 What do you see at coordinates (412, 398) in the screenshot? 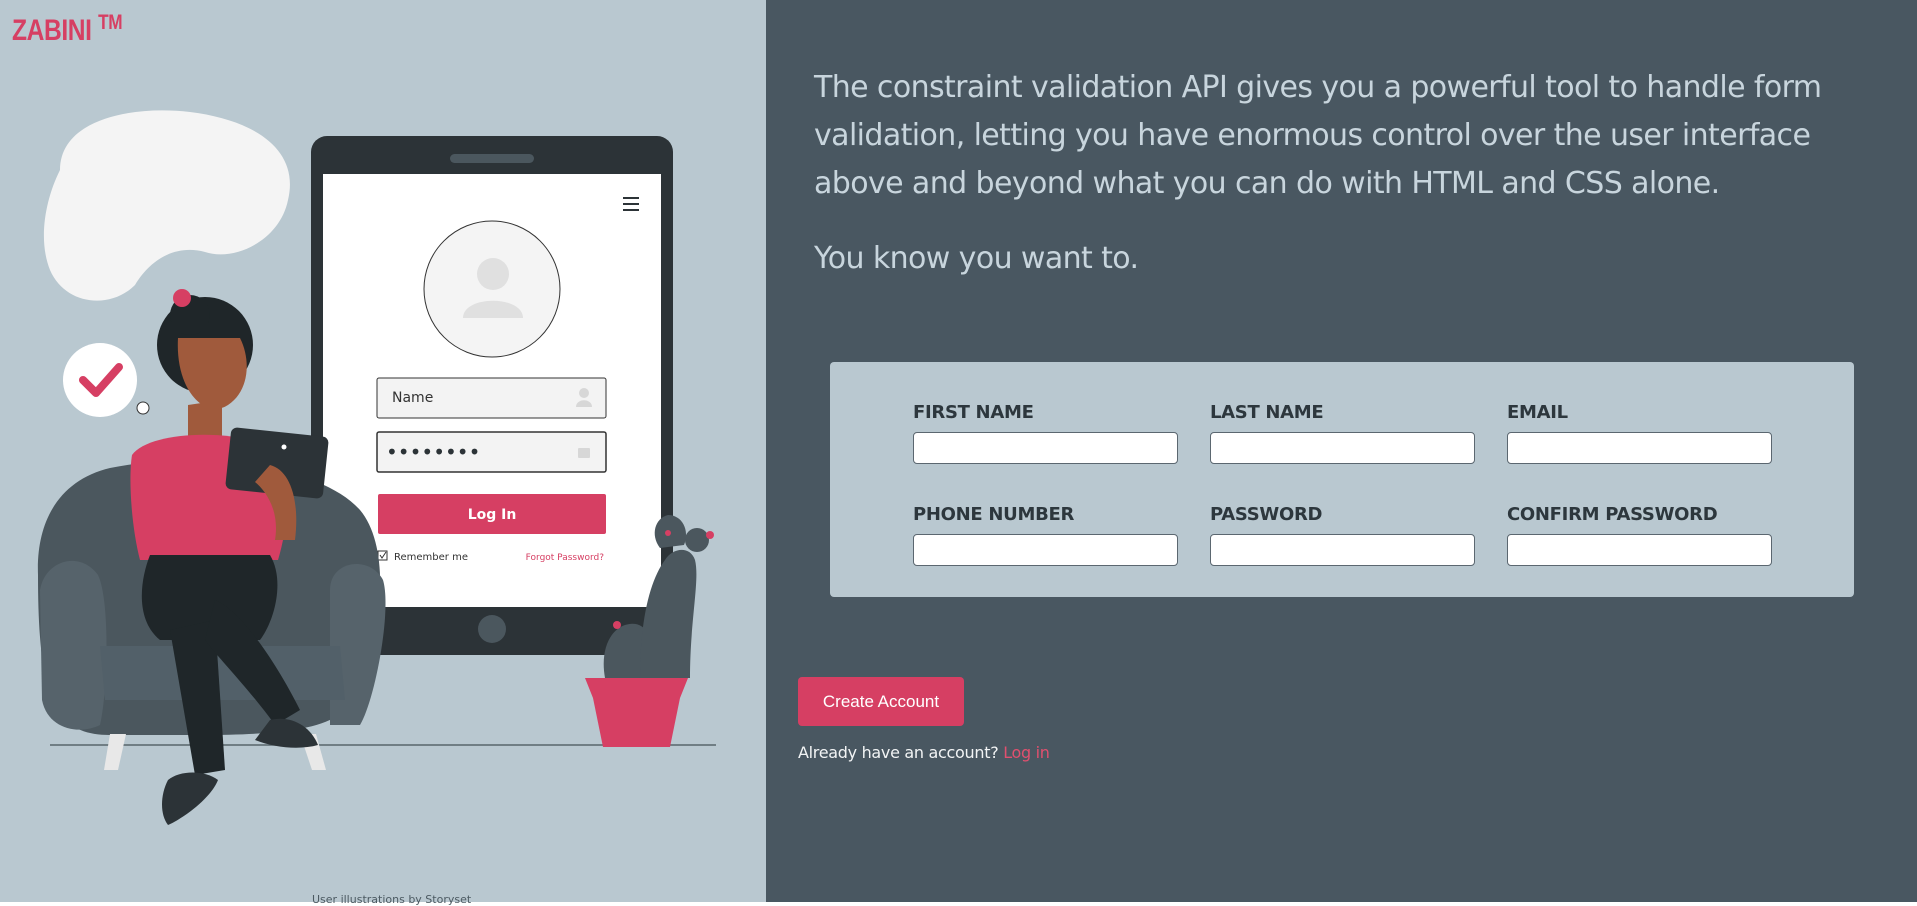
I see `illustration-name-text: Name` at bounding box center [412, 398].